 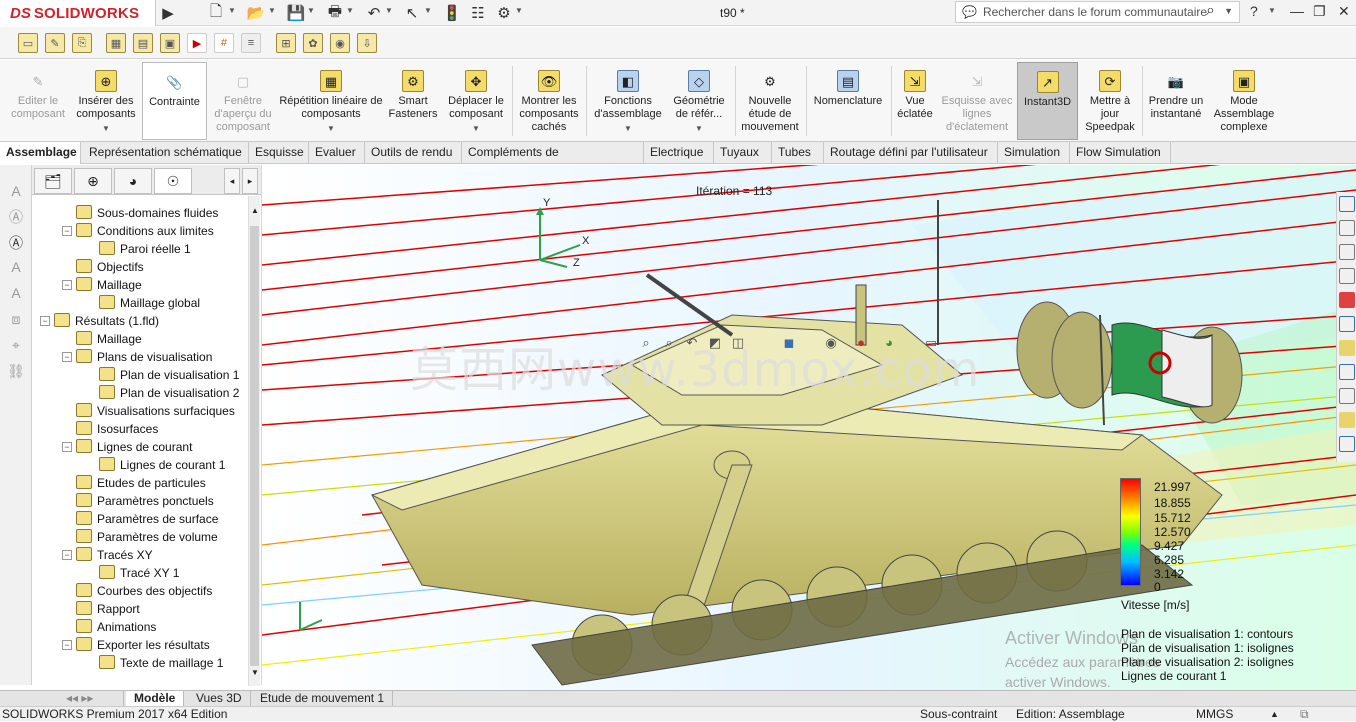 What do you see at coordinates (169, 375) in the screenshot?
I see `tree-item: Plan de visualisation 1` at bounding box center [169, 375].